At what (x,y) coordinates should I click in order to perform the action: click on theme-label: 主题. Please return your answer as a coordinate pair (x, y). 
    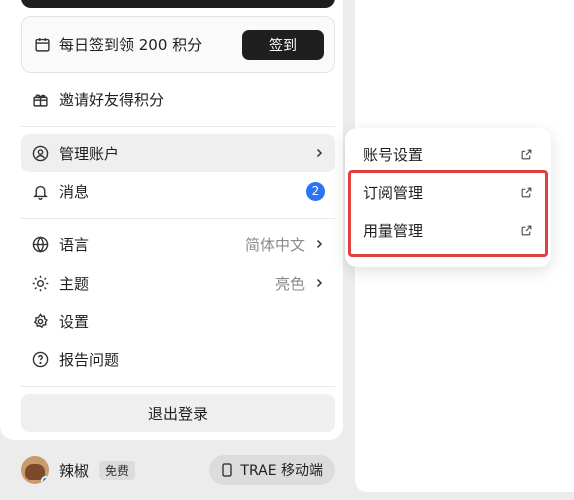
    Looking at the image, I should click on (74, 283).